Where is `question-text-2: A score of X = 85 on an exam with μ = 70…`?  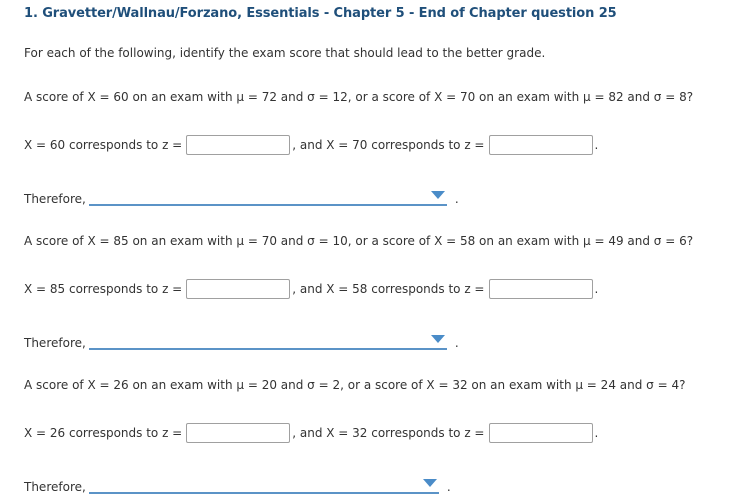
question-text-2: A score of X = 85 on an exam with μ = 70… is located at coordinates (359, 241).